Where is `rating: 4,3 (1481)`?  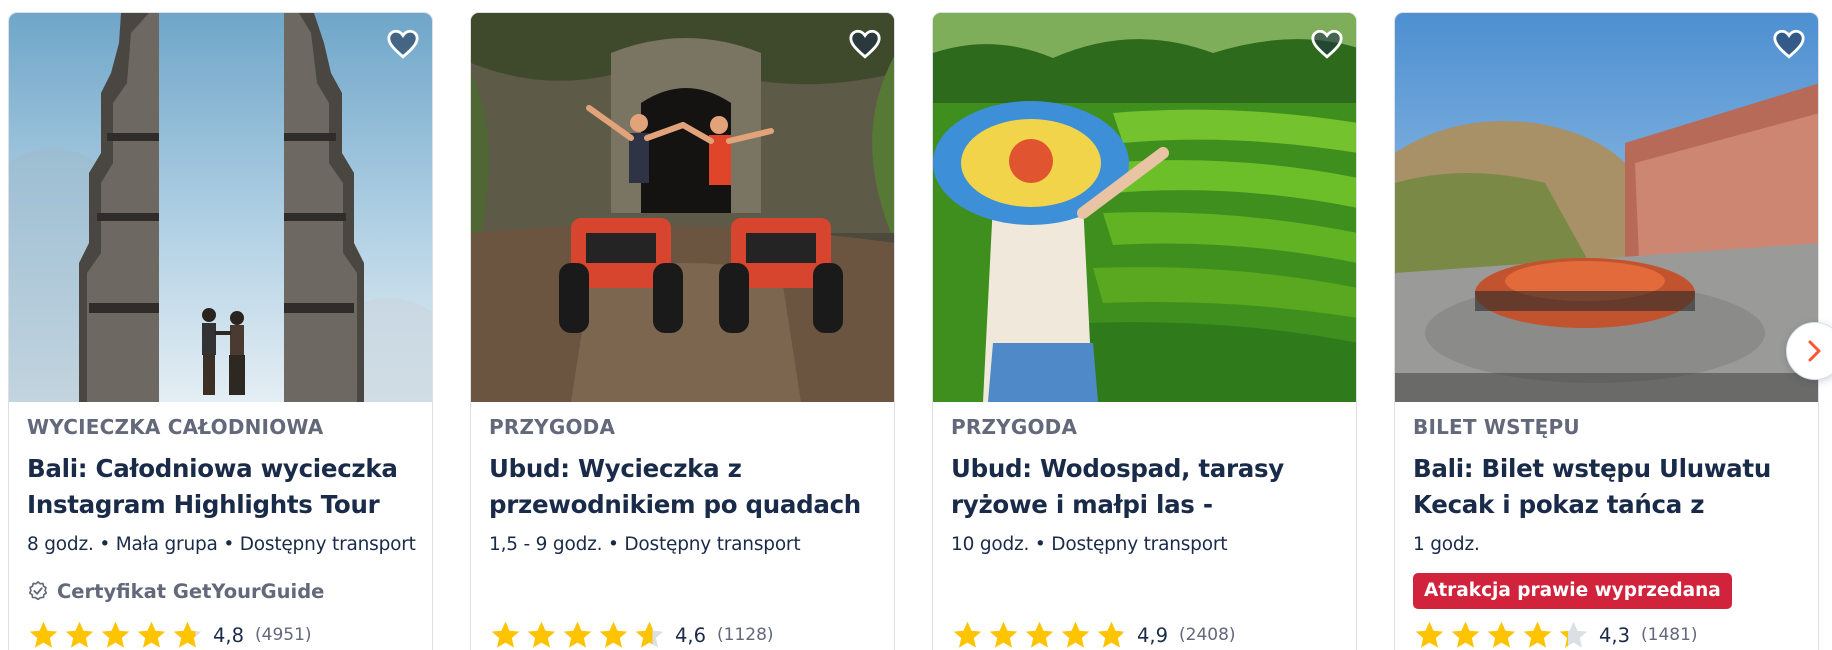 rating: 4,3 (1481) is located at coordinates (1555, 634).